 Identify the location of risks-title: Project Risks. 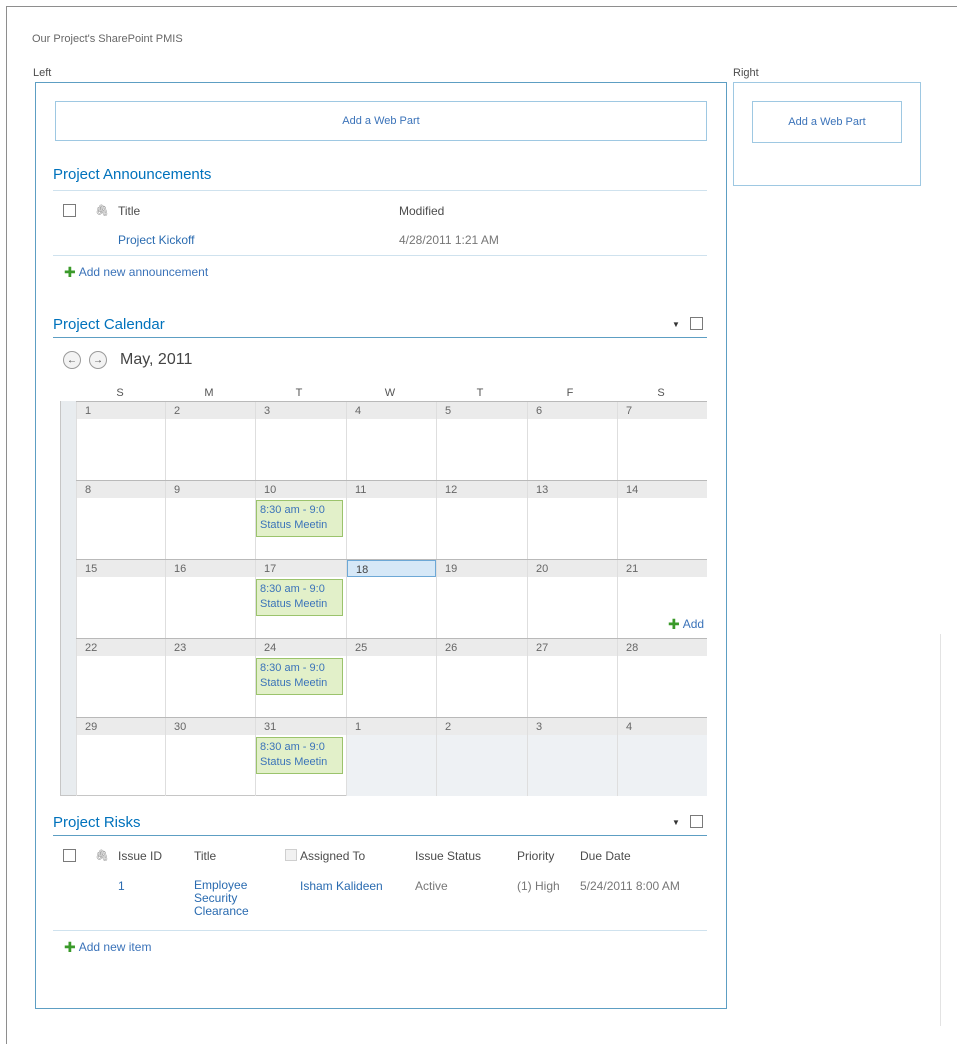
(97, 822).